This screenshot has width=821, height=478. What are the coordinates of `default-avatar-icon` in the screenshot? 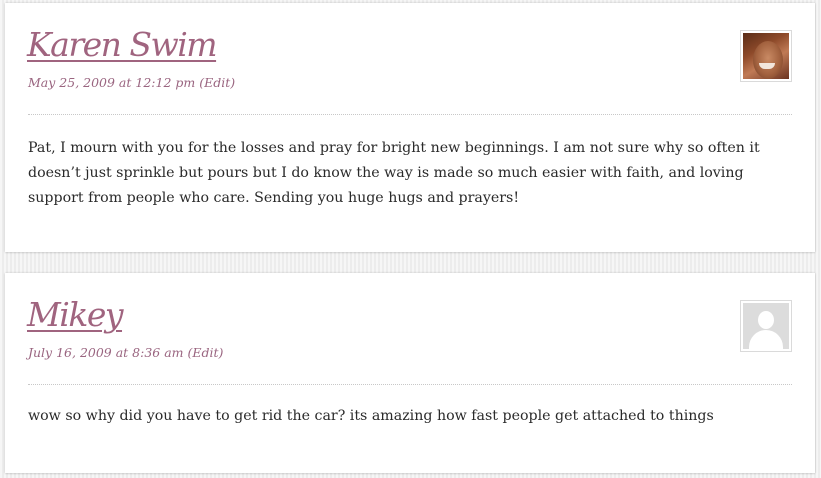 It's located at (766, 326).